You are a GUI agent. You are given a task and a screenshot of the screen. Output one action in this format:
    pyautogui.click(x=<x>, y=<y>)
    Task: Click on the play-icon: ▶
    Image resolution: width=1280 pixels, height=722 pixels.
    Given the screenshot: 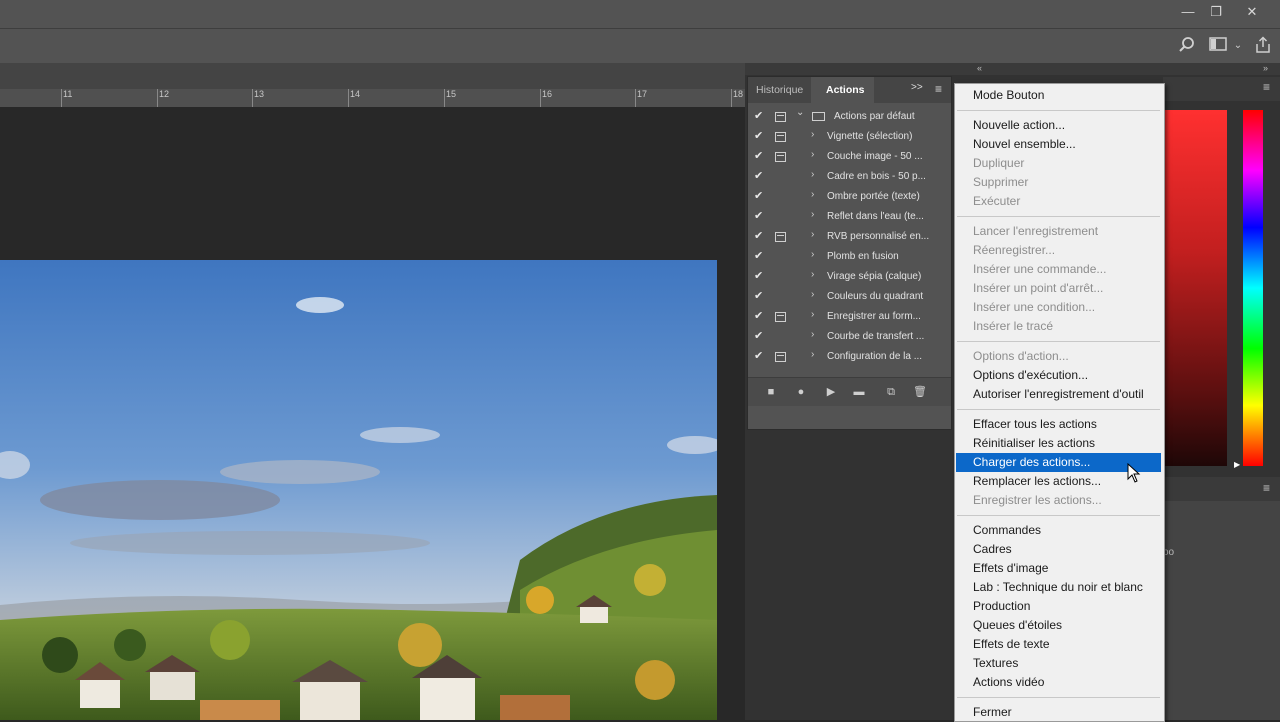 What is the action you would take?
    pyautogui.click(x=831, y=392)
    